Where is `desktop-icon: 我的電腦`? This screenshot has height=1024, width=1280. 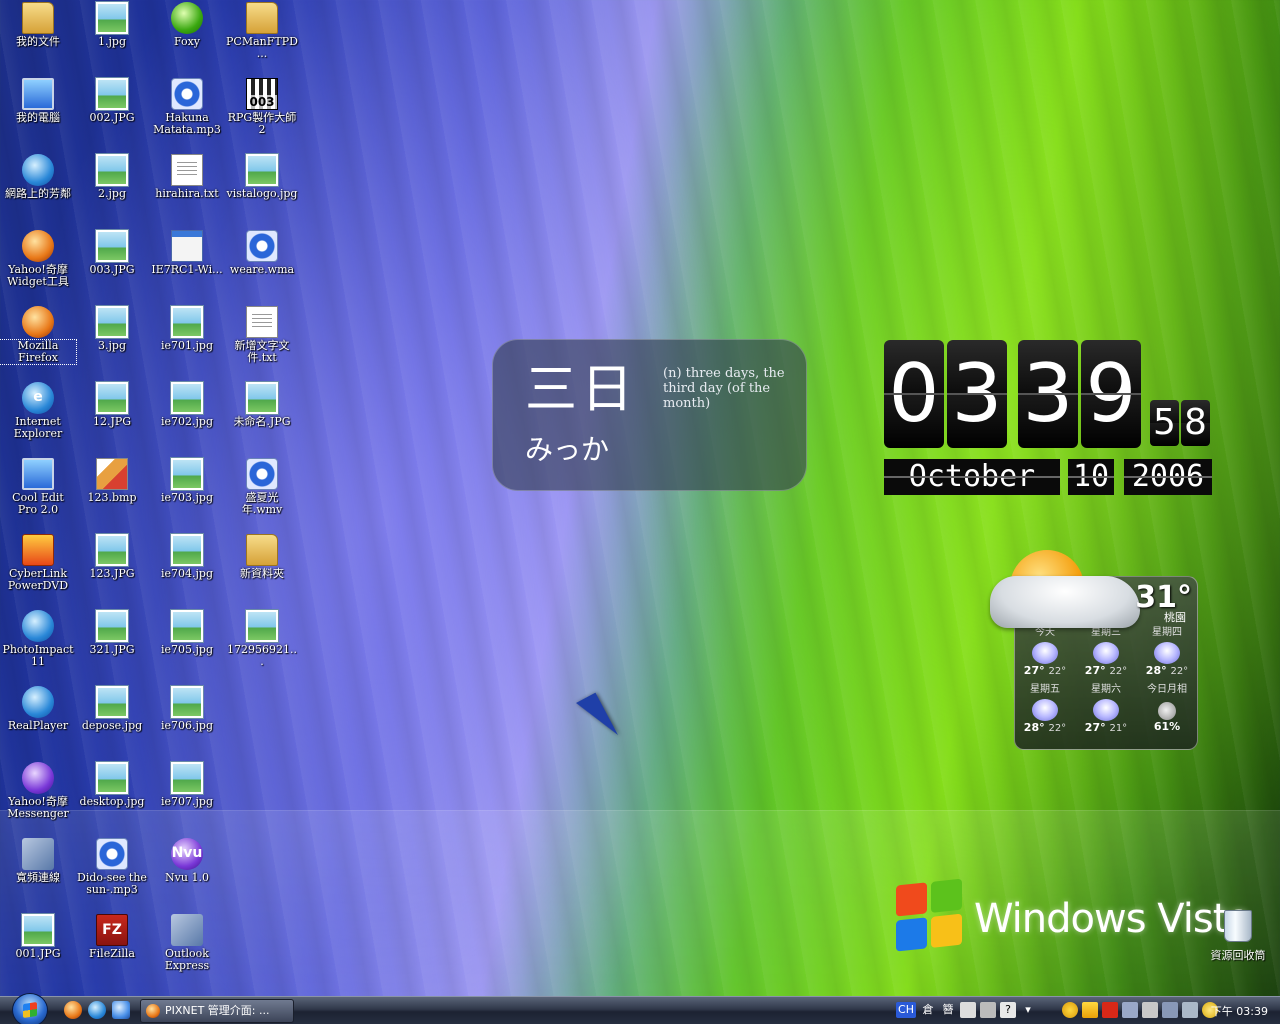 desktop-icon: 我的電腦 is located at coordinates (38, 101).